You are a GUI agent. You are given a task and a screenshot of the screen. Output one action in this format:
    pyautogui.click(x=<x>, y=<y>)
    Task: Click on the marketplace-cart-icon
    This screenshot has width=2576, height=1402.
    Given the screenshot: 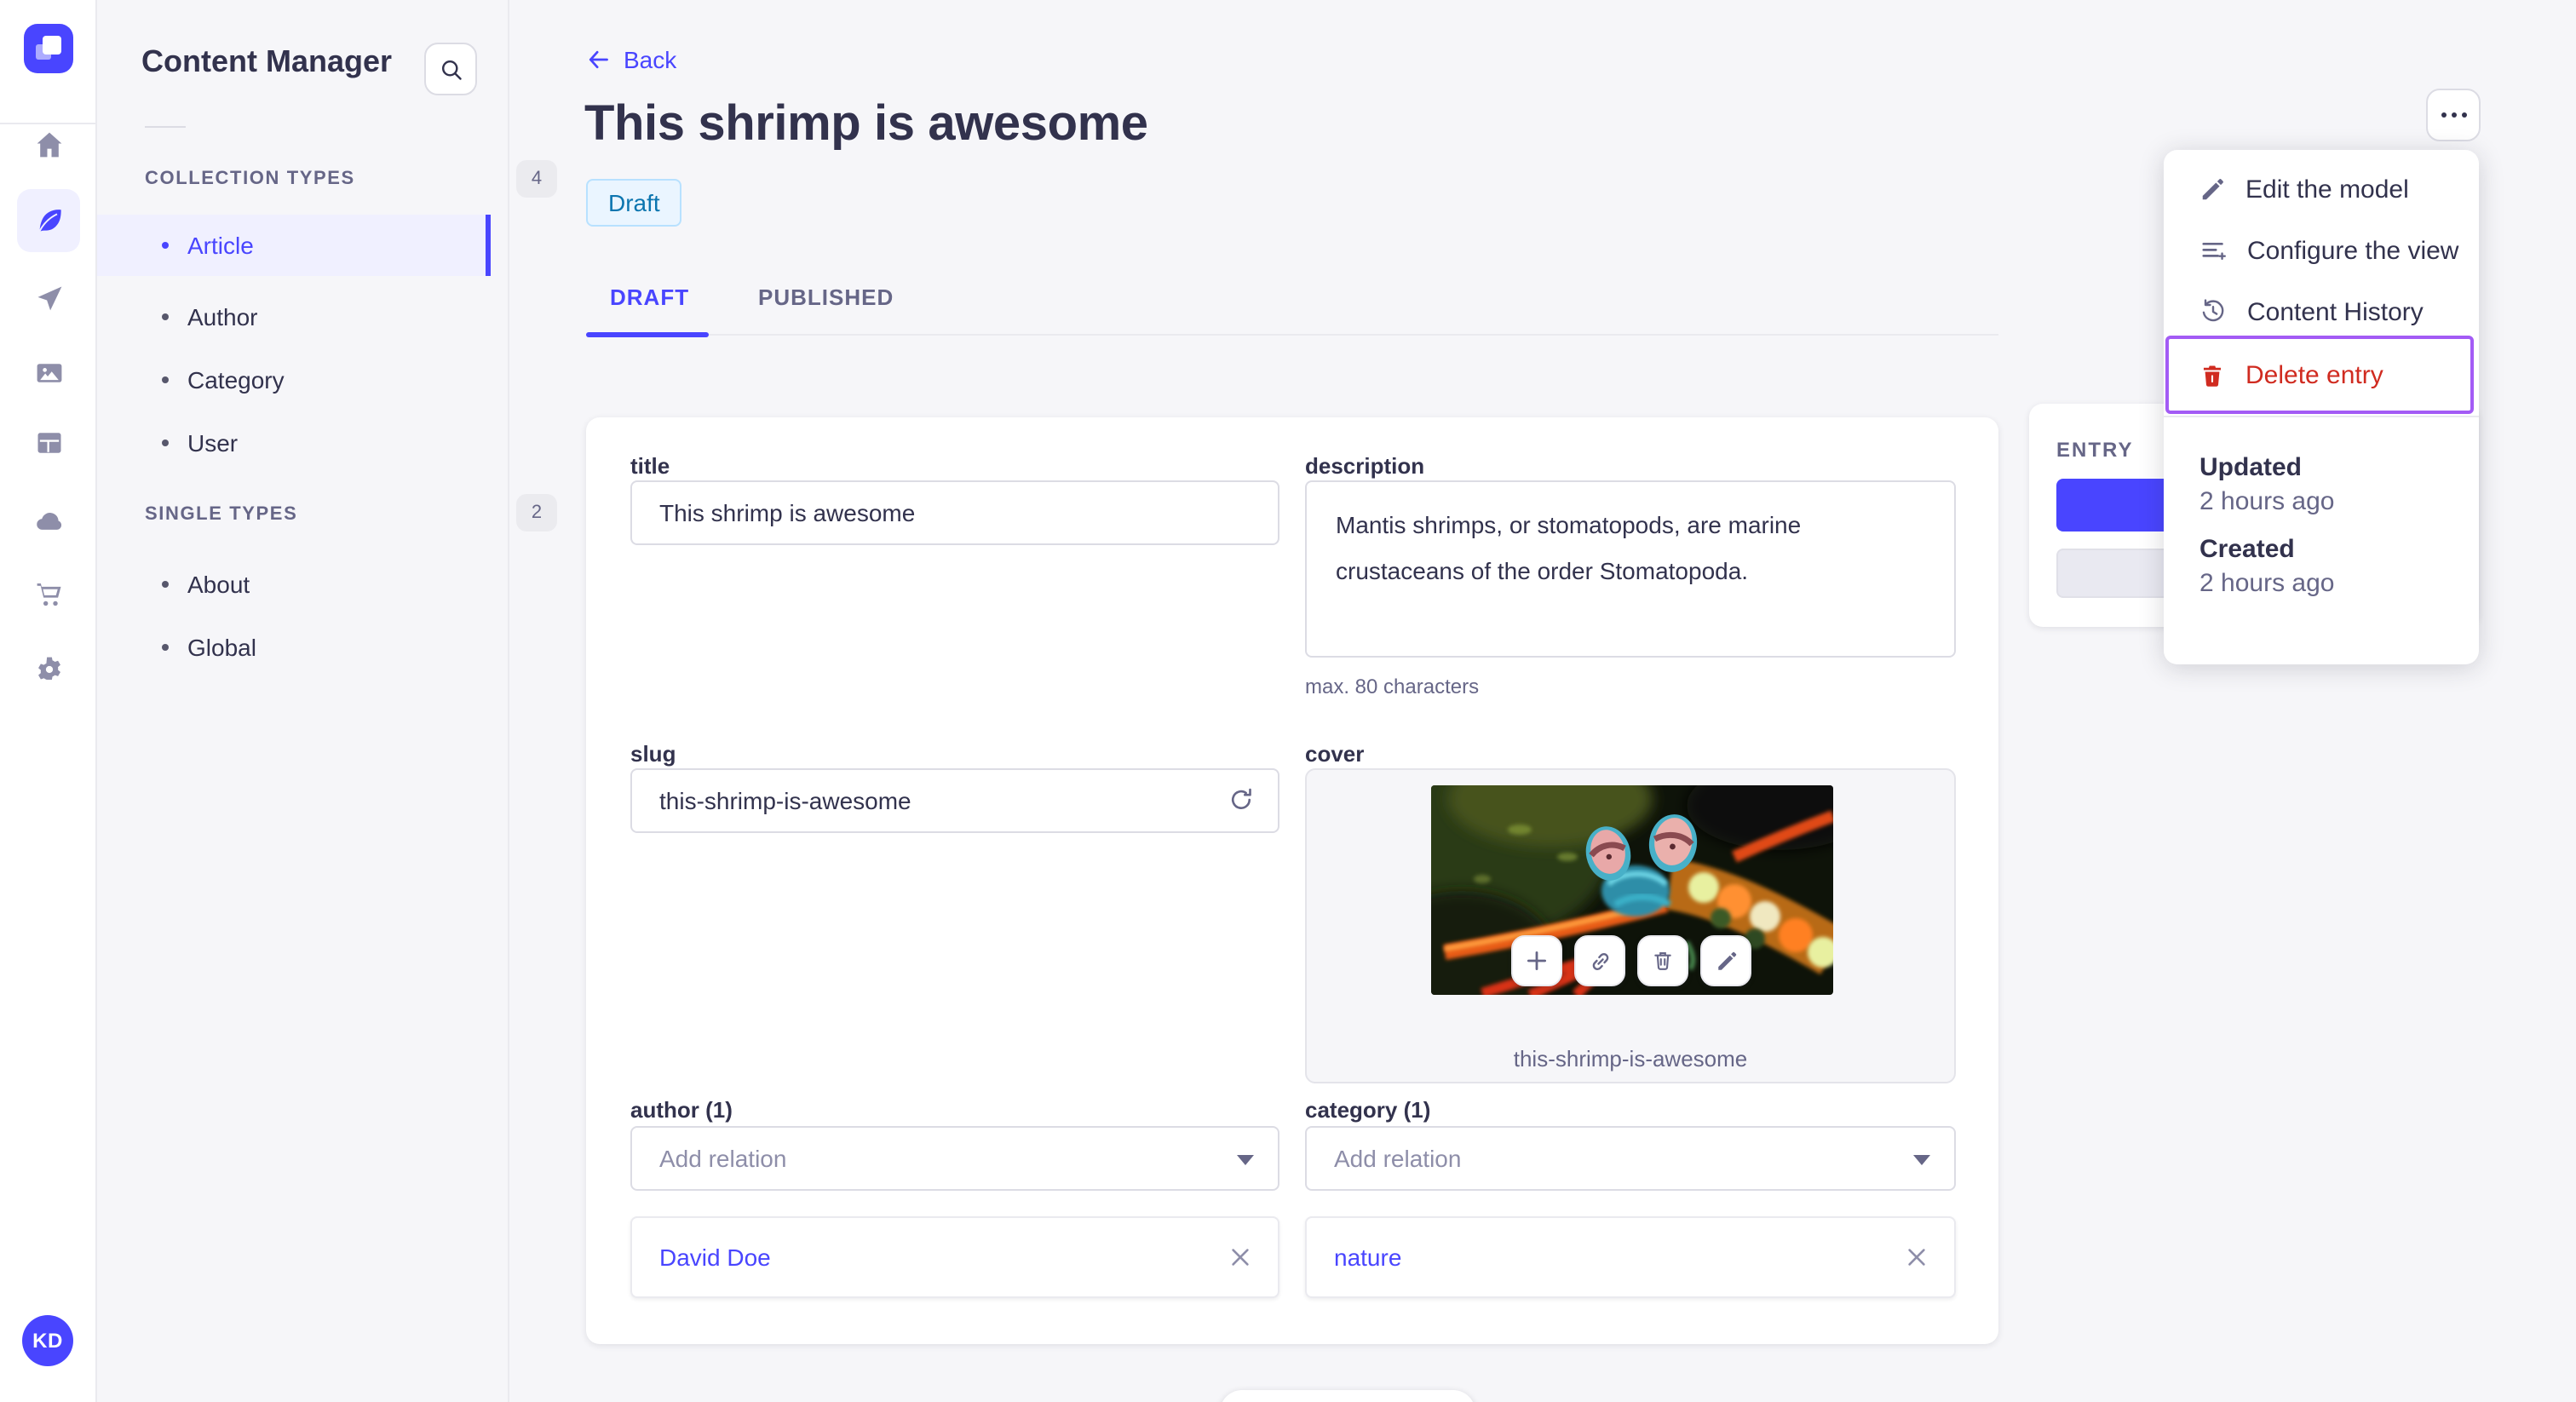 What is the action you would take?
    pyautogui.click(x=49, y=593)
    